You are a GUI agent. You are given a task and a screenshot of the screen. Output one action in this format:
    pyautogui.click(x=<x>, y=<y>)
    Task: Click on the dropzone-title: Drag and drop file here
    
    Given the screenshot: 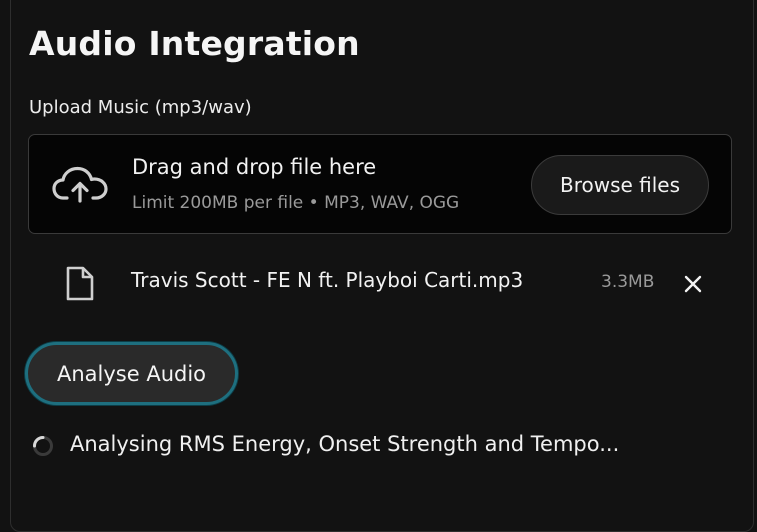 What is the action you would take?
    pyautogui.click(x=254, y=167)
    